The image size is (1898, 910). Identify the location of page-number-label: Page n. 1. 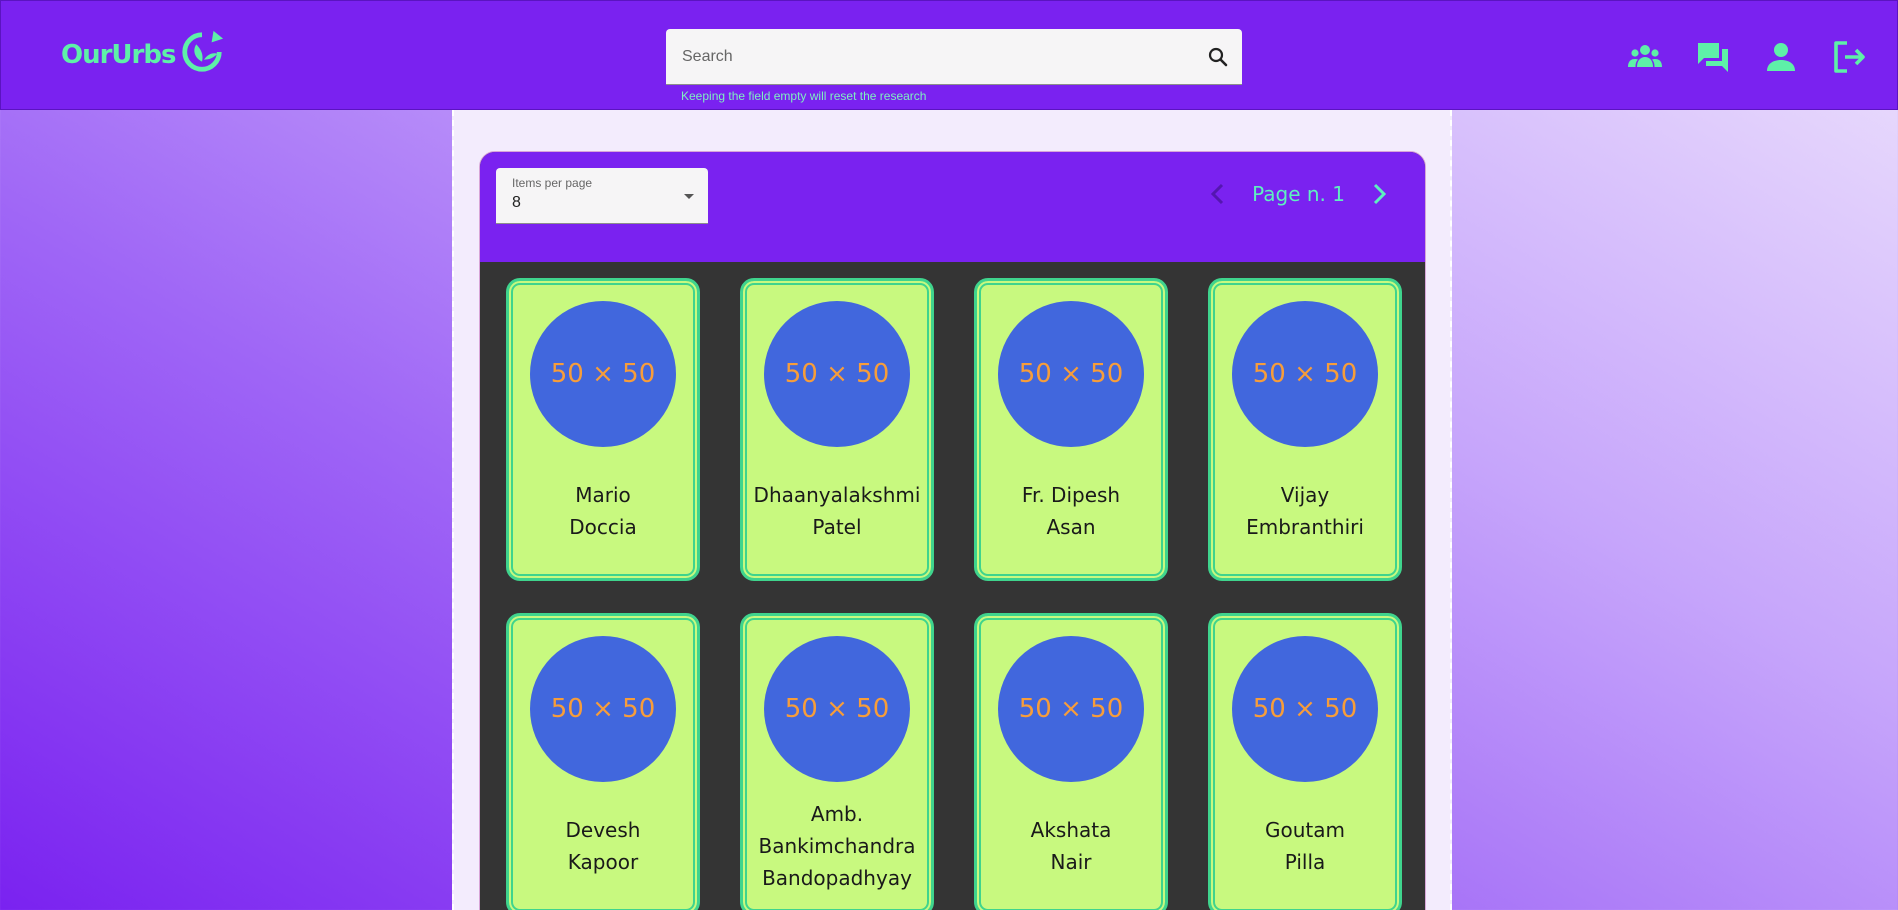
(1298, 194).